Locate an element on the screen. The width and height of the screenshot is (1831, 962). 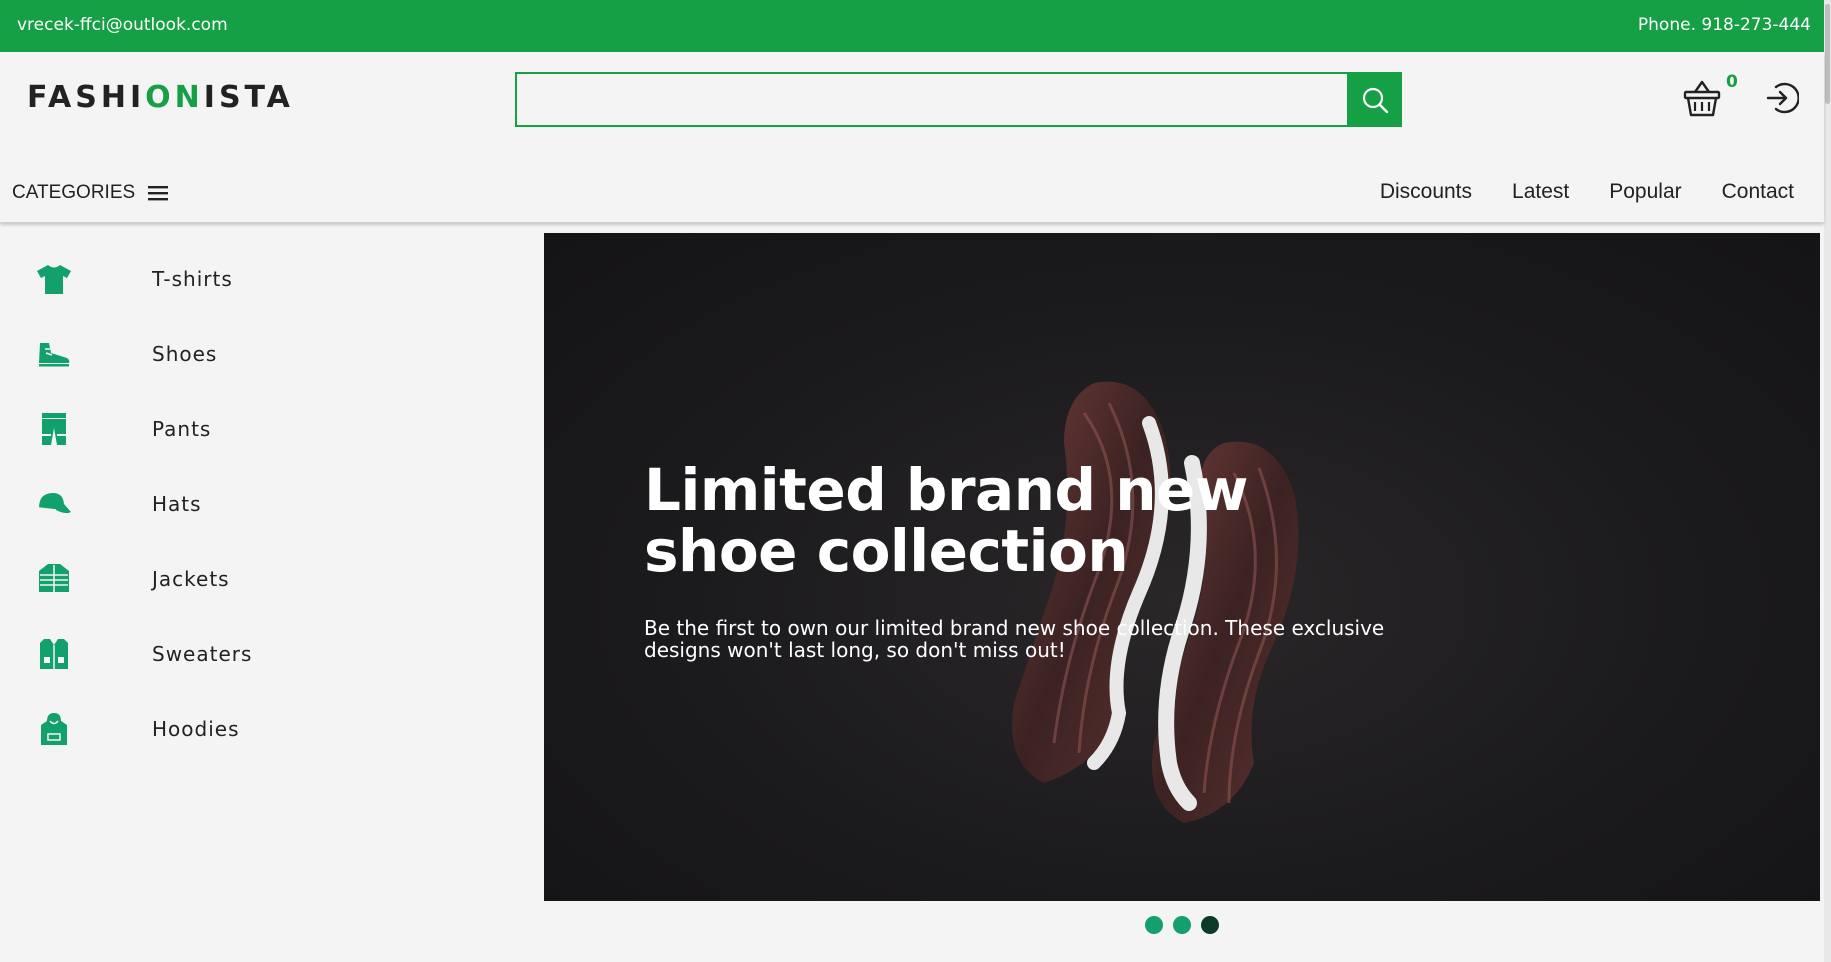
page-scrollbar is located at coordinates (1827, 481).